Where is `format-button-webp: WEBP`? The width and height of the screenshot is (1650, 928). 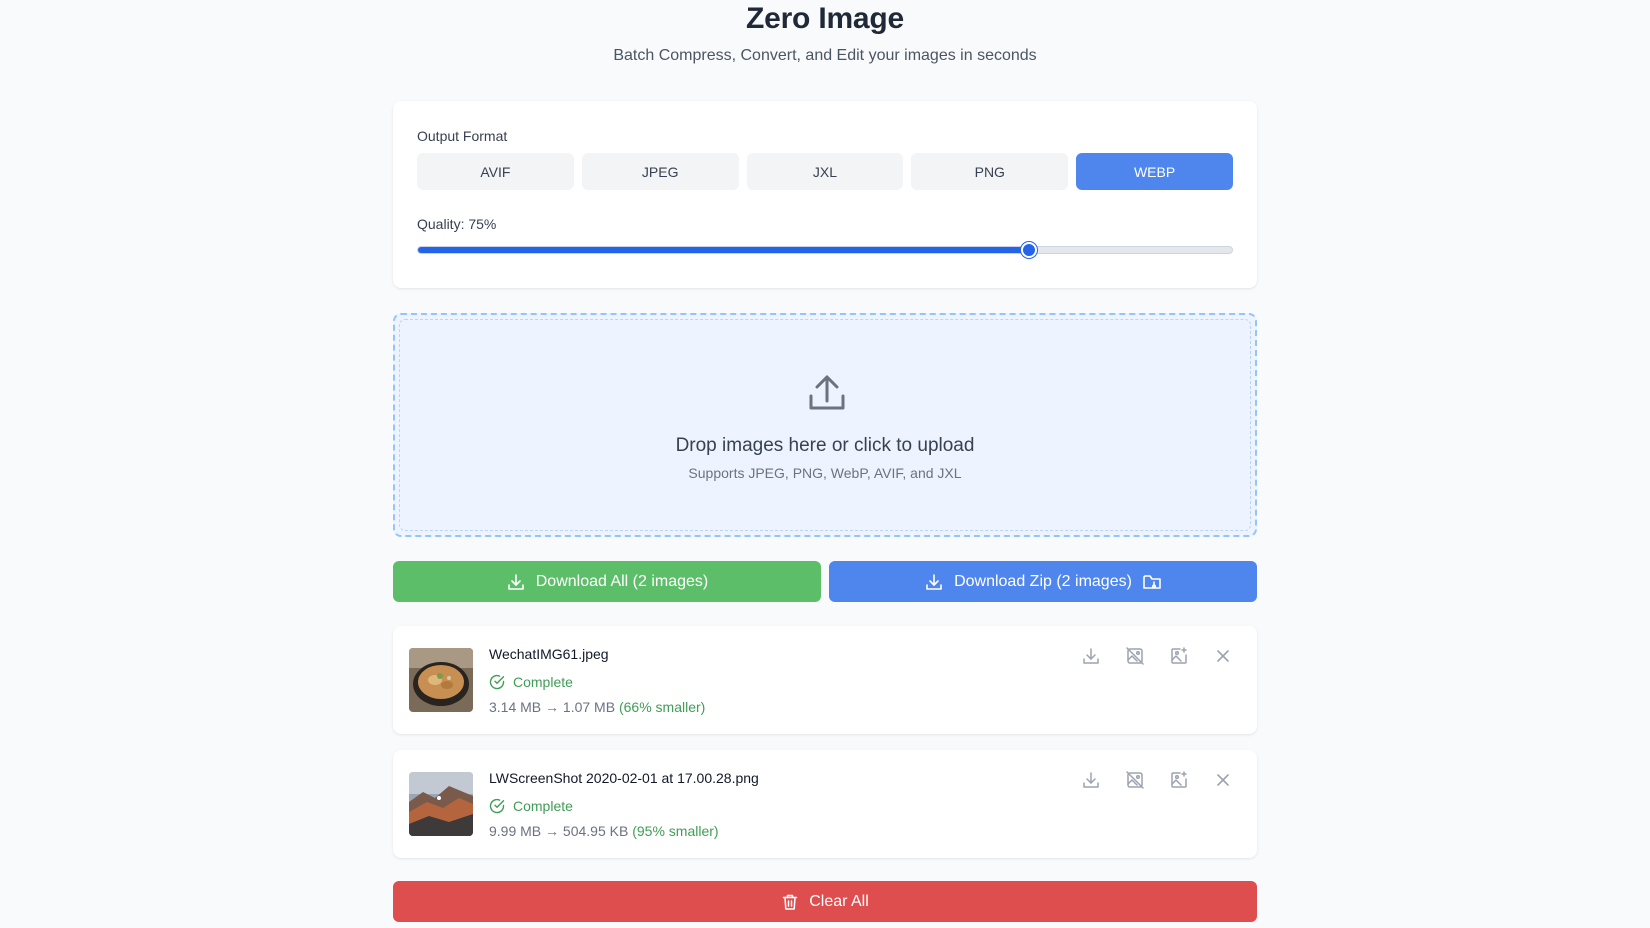 format-button-webp: WEBP is located at coordinates (1154, 171).